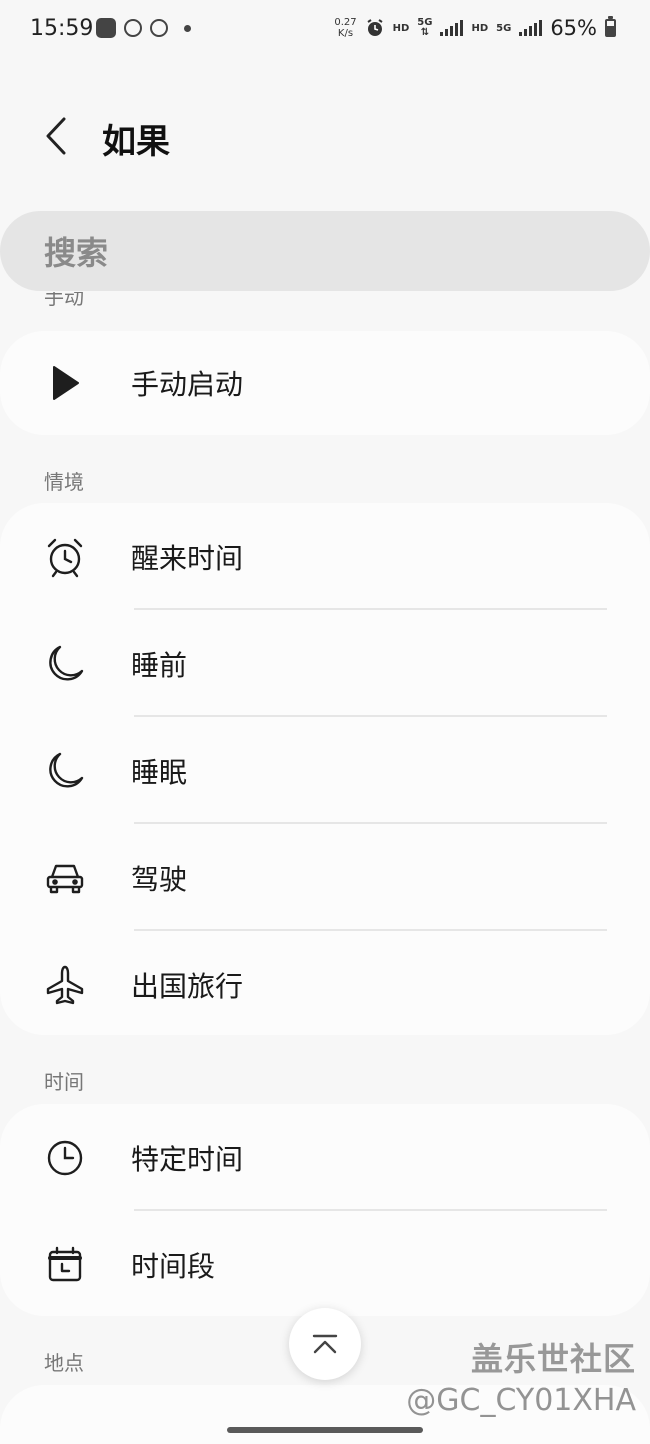 This screenshot has width=650, height=1444. What do you see at coordinates (480, 28) in the screenshot?
I see `hd-badge-2: HD` at bounding box center [480, 28].